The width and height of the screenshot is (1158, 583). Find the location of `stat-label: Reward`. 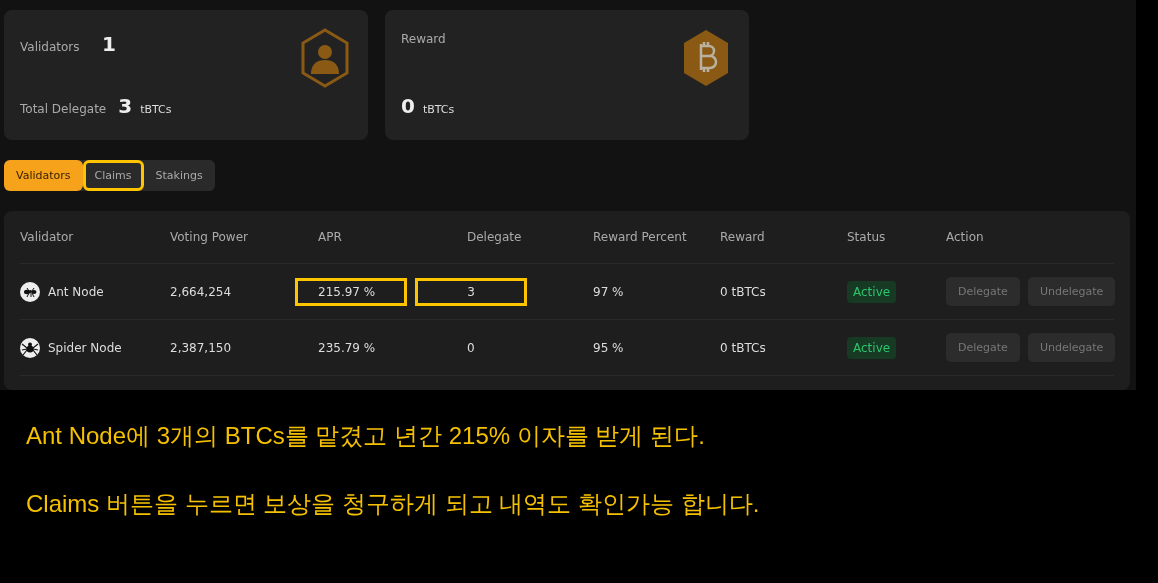

stat-label: Reward is located at coordinates (423, 39).